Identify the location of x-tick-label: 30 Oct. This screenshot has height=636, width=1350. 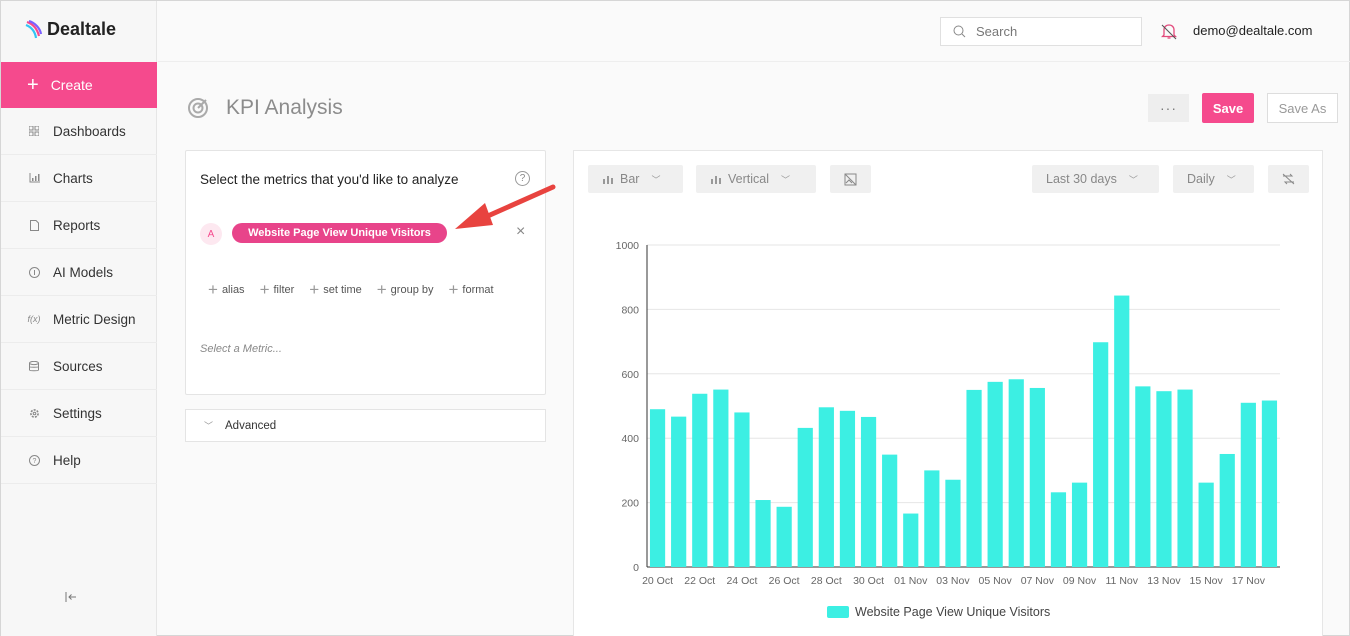
(868, 581).